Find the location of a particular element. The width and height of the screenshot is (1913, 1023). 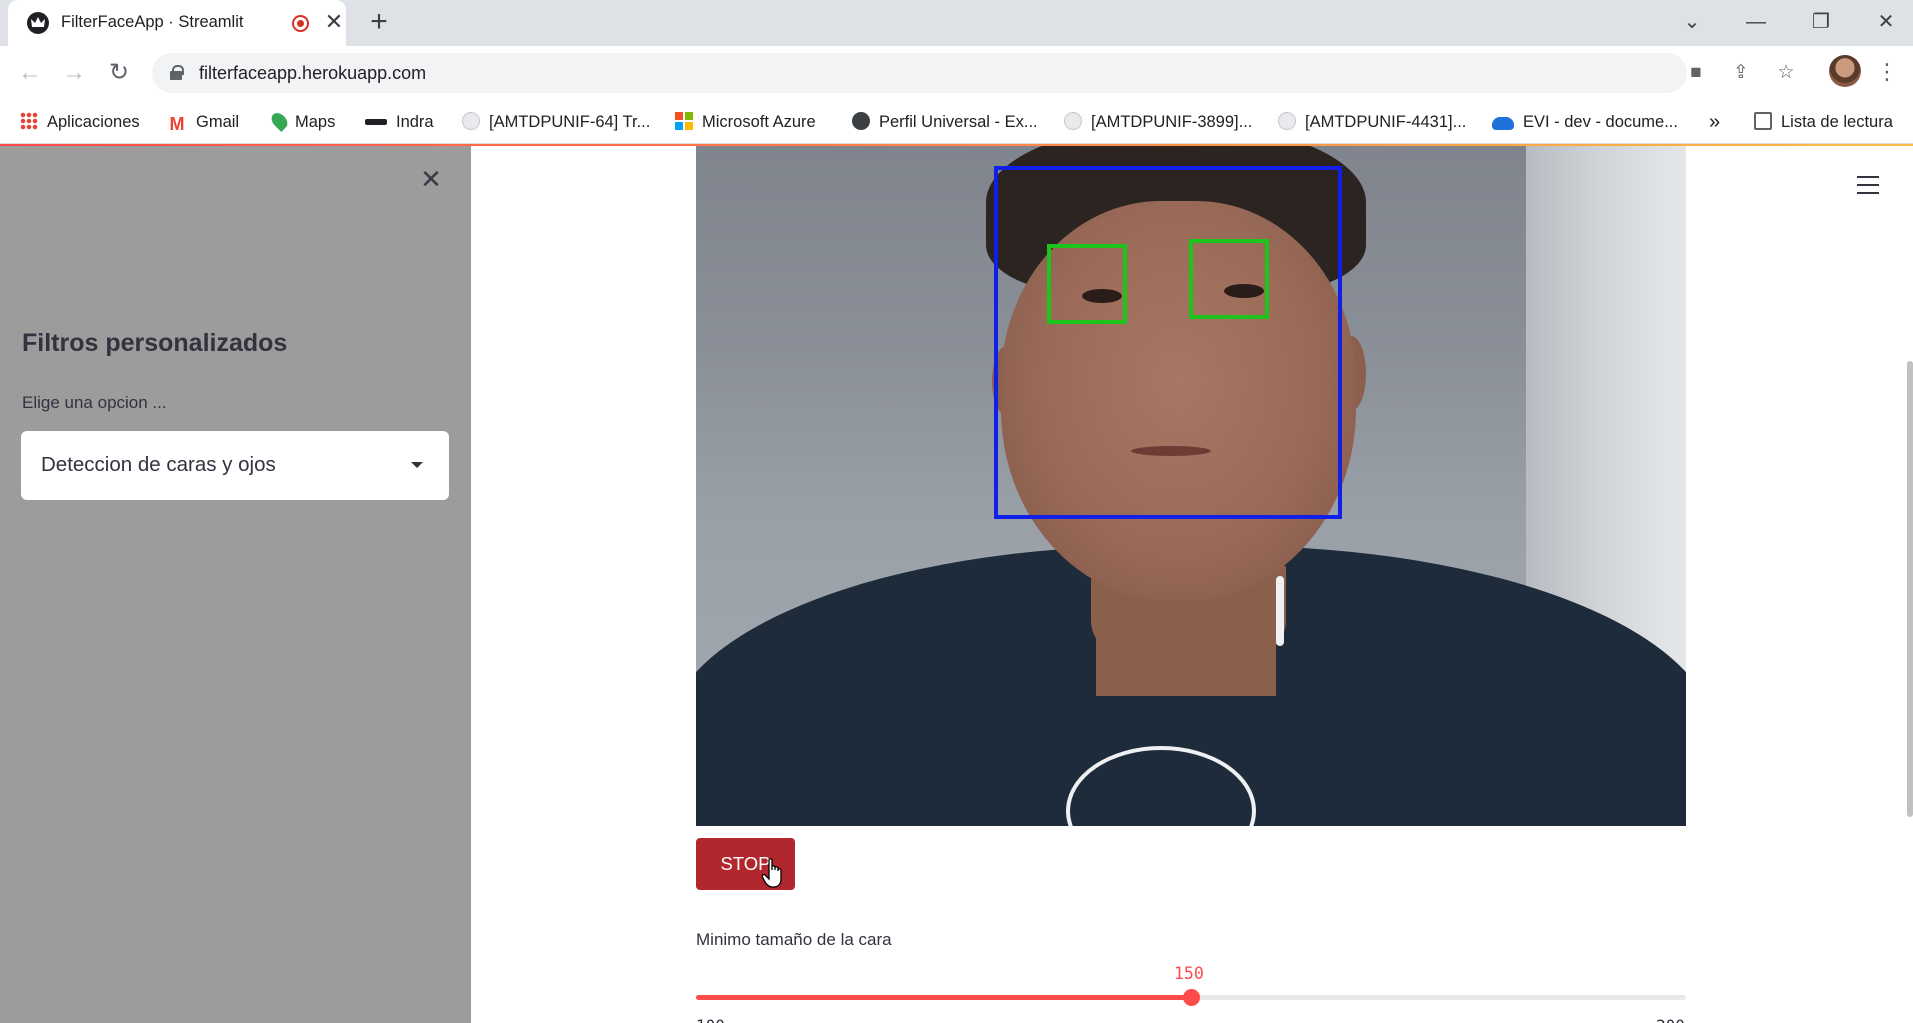

bookmark-star-icon: ☆ is located at coordinates (1786, 73).